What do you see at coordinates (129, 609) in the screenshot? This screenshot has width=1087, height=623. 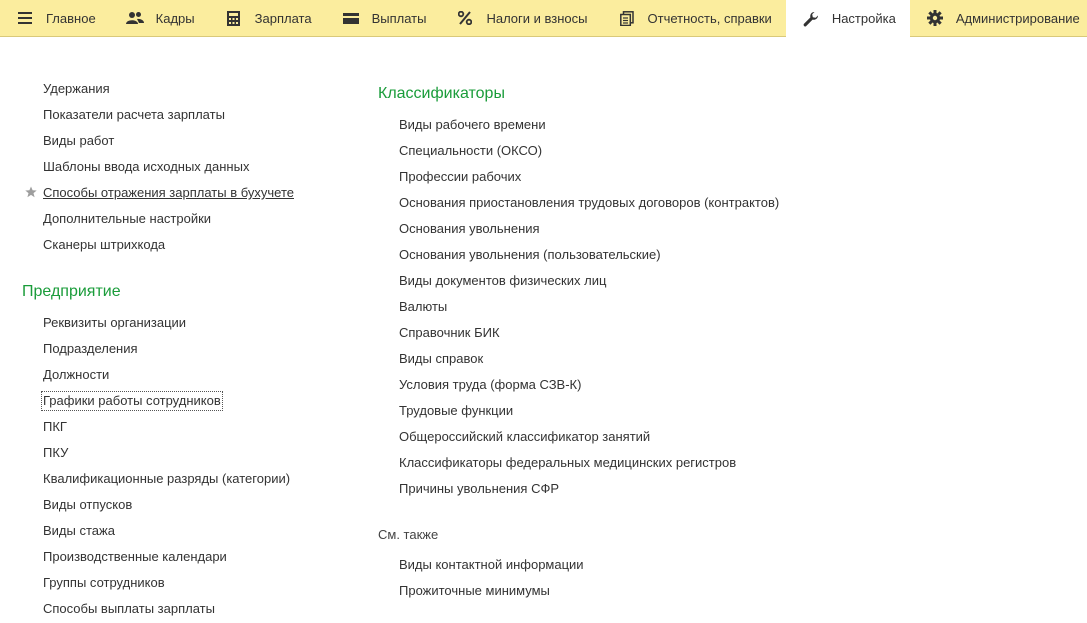 I see `link-payout-methods: Способы выплаты зарплаты` at bounding box center [129, 609].